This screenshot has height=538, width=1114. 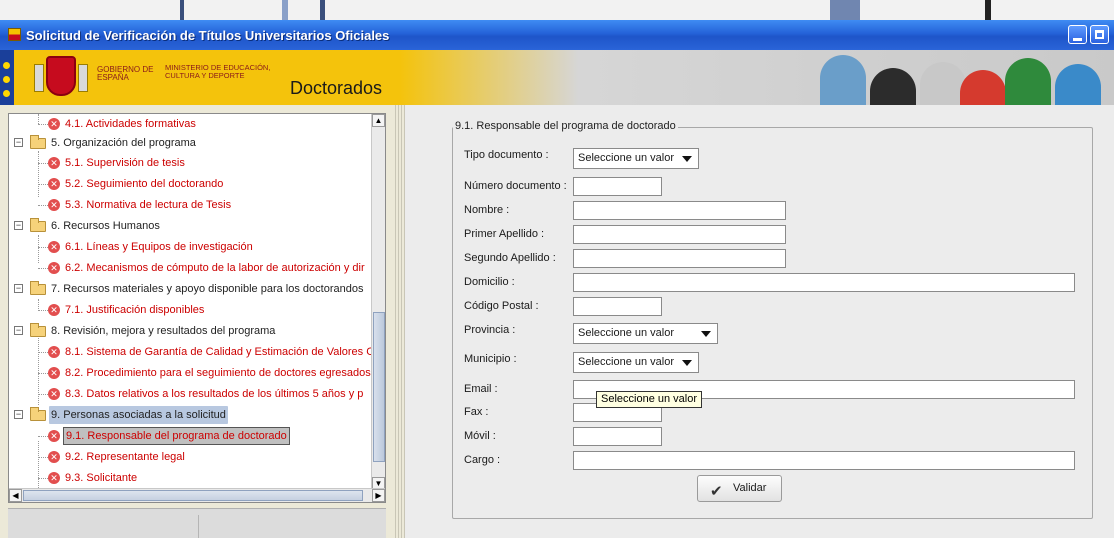 What do you see at coordinates (489, 282) in the screenshot?
I see `domicilio-label: Domicilio :` at bounding box center [489, 282].